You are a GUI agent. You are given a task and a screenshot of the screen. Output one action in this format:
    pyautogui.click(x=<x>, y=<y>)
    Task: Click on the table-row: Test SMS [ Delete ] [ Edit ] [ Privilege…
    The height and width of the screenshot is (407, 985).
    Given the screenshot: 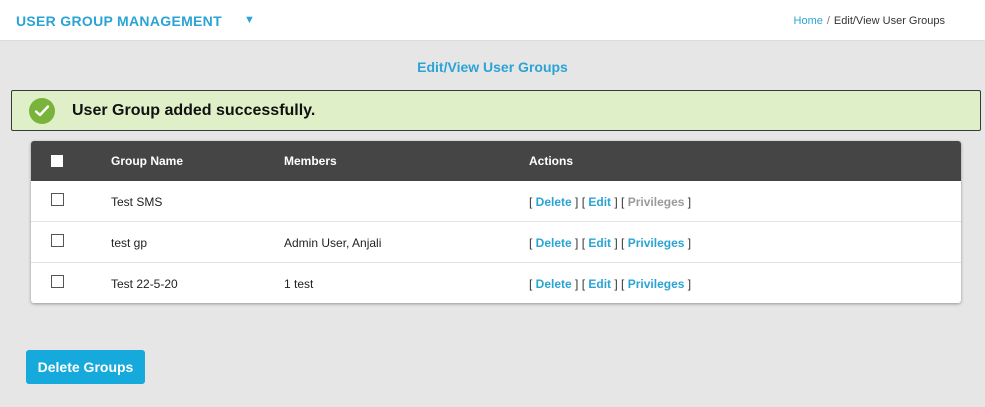 What is the action you would take?
    pyautogui.click(x=496, y=201)
    